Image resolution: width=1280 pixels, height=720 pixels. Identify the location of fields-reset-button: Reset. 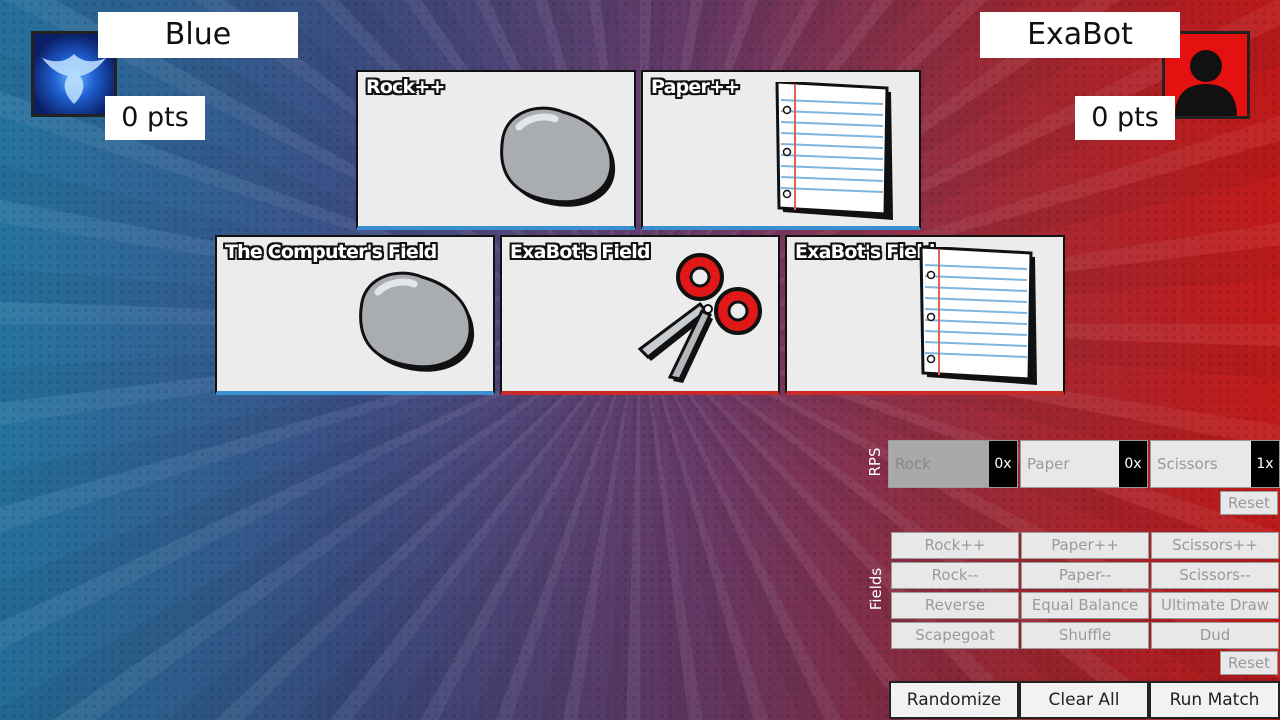
(1249, 663).